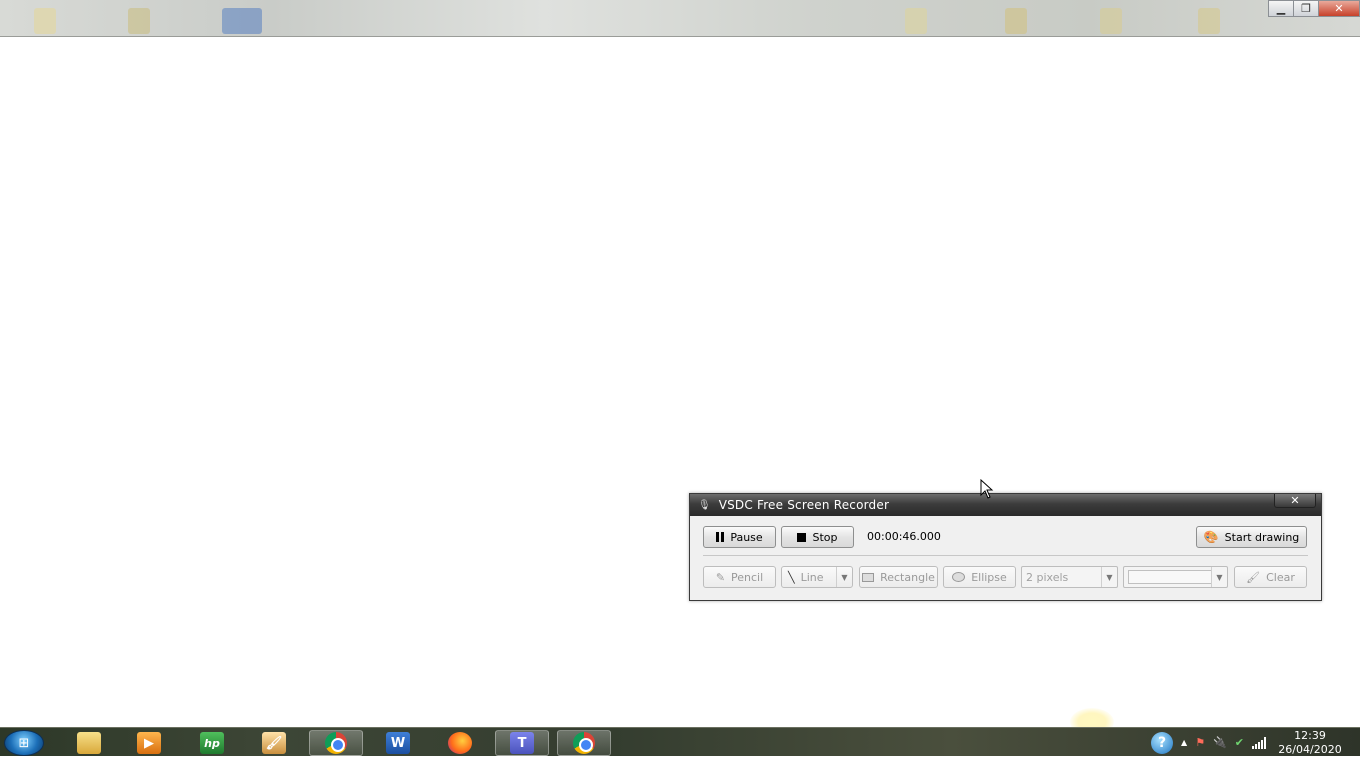 The image size is (1360, 757). I want to click on rectangle-tool-button: Rectangle, so click(898, 577).